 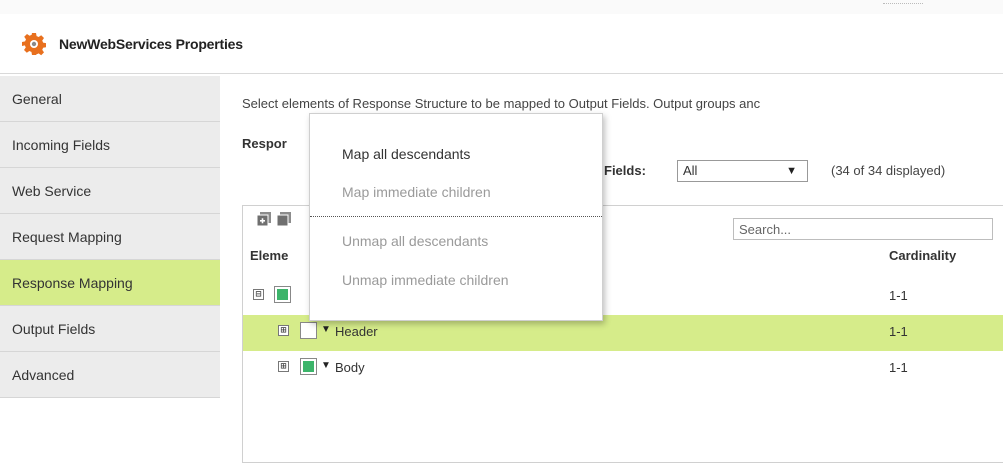 I want to click on sidebar-item-general: General, so click(x=110, y=99).